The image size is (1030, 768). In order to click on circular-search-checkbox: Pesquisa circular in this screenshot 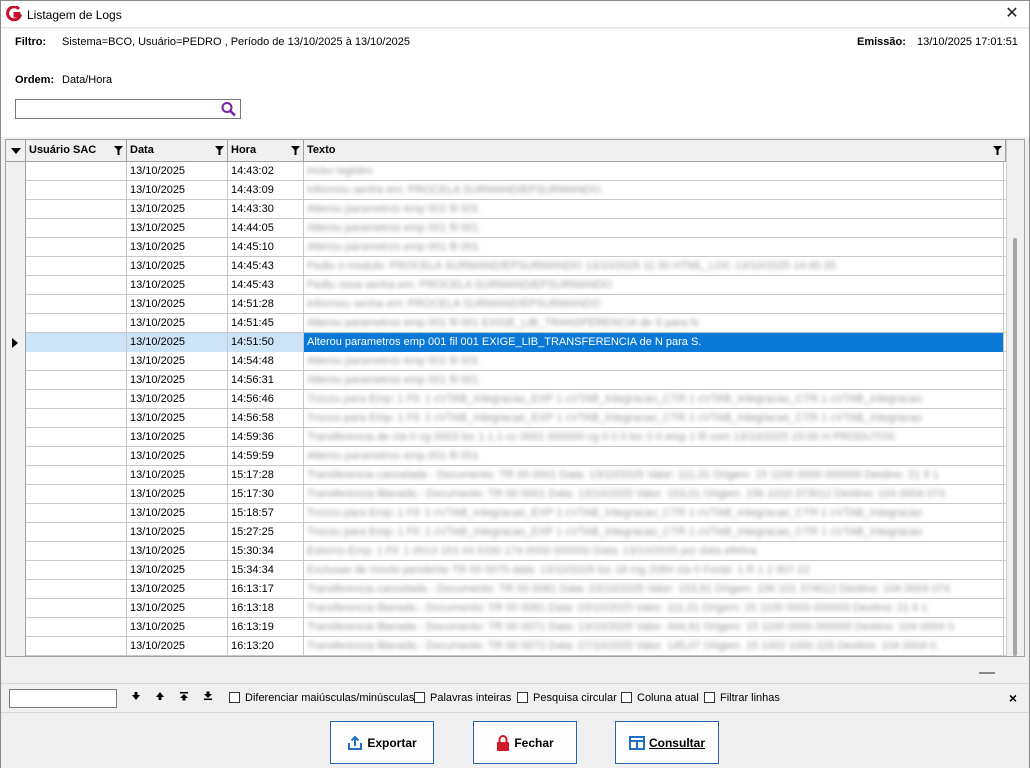, I will do `click(567, 699)`.